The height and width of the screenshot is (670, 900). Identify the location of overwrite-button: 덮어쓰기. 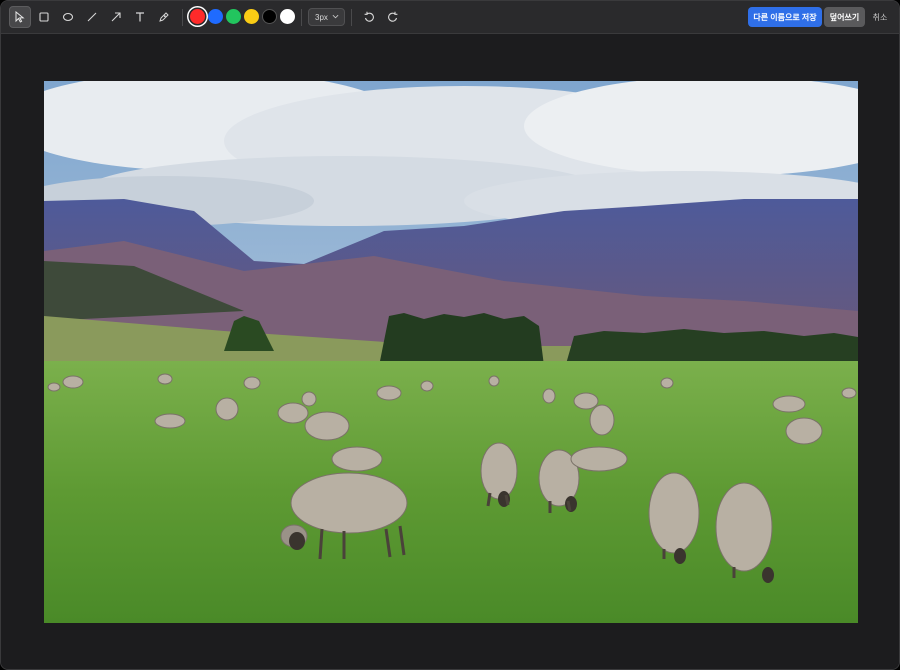
(844, 17).